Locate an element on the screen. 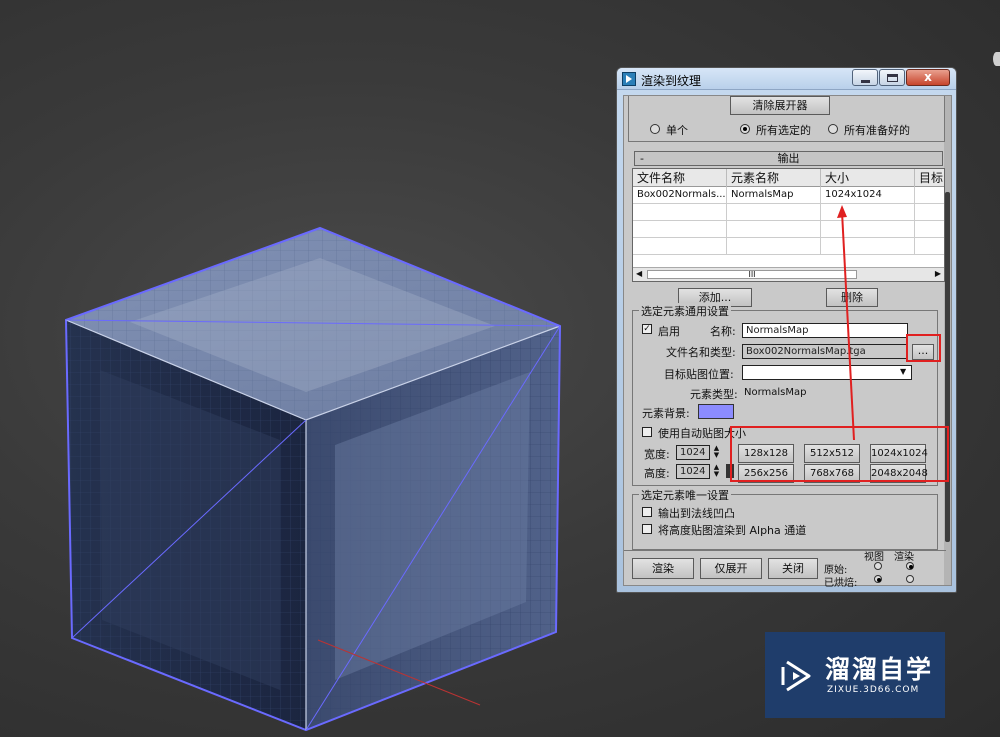  render-column-label: 渲染 is located at coordinates (904, 557).